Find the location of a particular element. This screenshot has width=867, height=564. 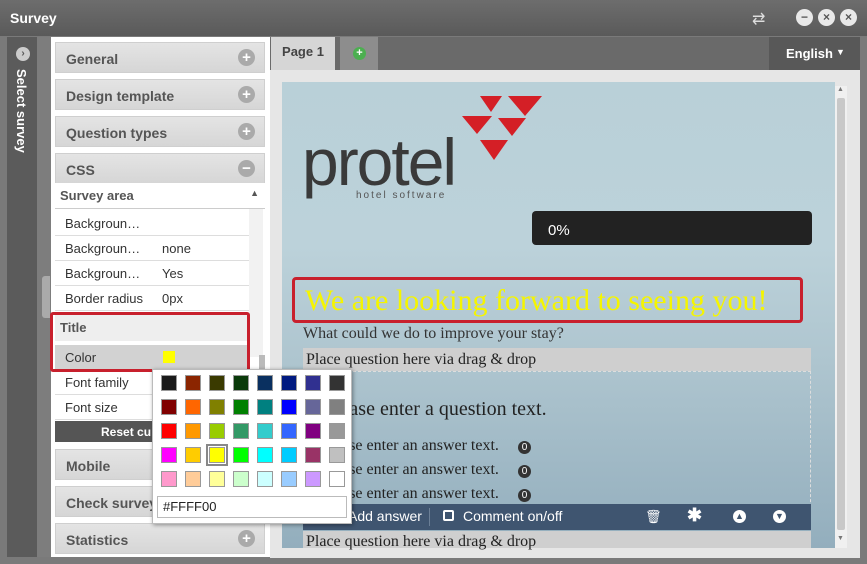

swap-icon: ⇄ is located at coordinates (758, 19).